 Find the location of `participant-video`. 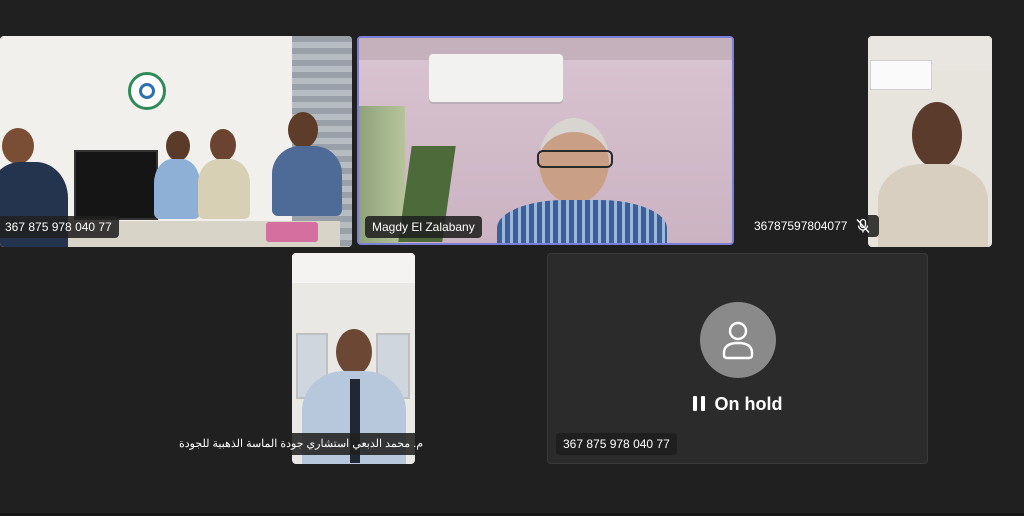

participant-video is located at coordinates (930, 141).